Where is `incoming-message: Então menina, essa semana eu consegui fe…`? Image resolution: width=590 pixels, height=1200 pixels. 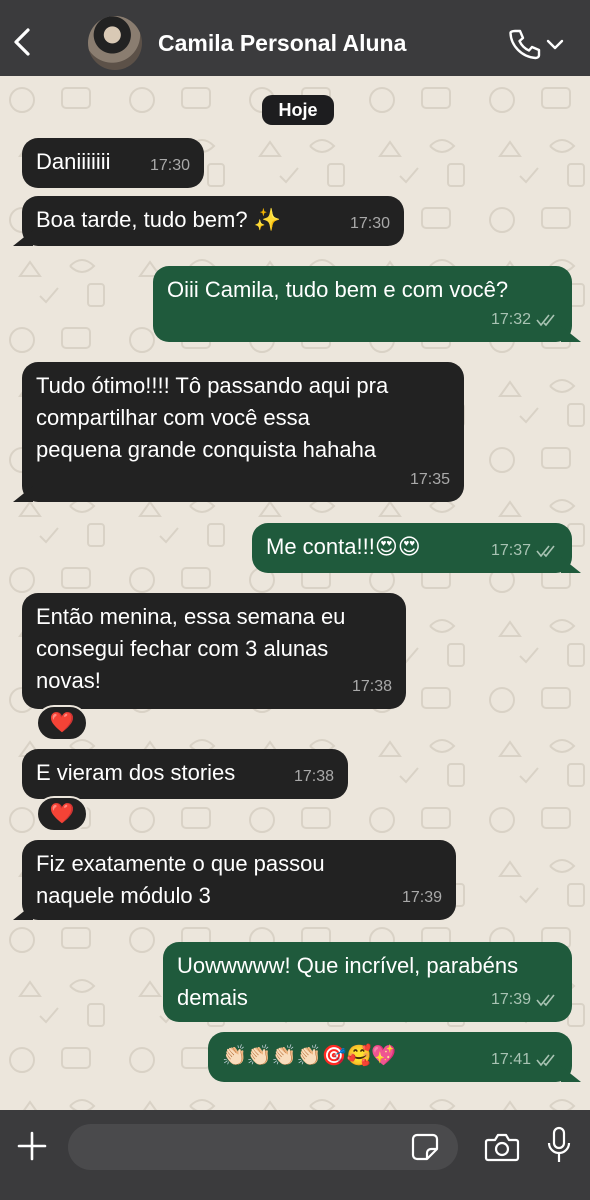
incoming-message: Então menina, essa semana eu consegui fe… is located at coordinates (214, 651).